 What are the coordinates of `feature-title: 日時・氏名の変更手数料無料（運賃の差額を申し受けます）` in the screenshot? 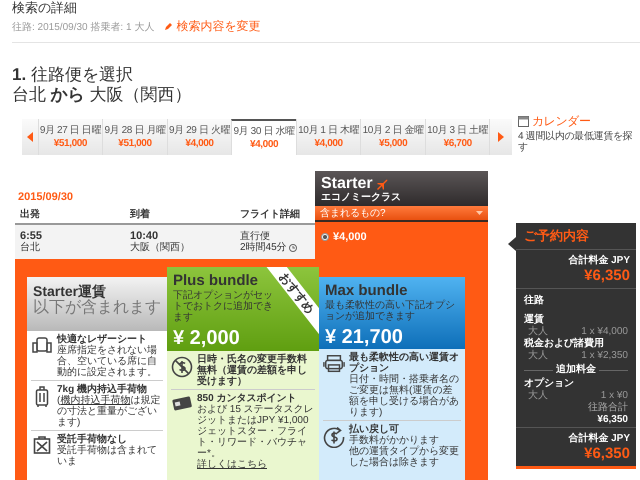 It's located at (252, 370).